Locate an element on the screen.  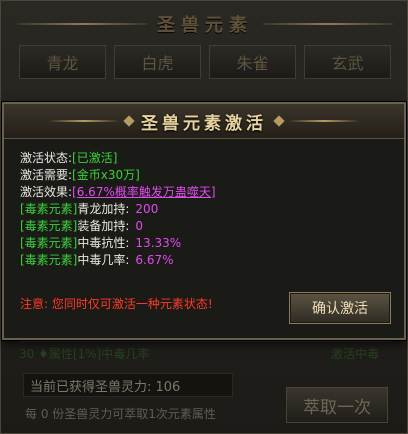
status-row: 激活状态: [已激活] is located at coordinates (118, 158).